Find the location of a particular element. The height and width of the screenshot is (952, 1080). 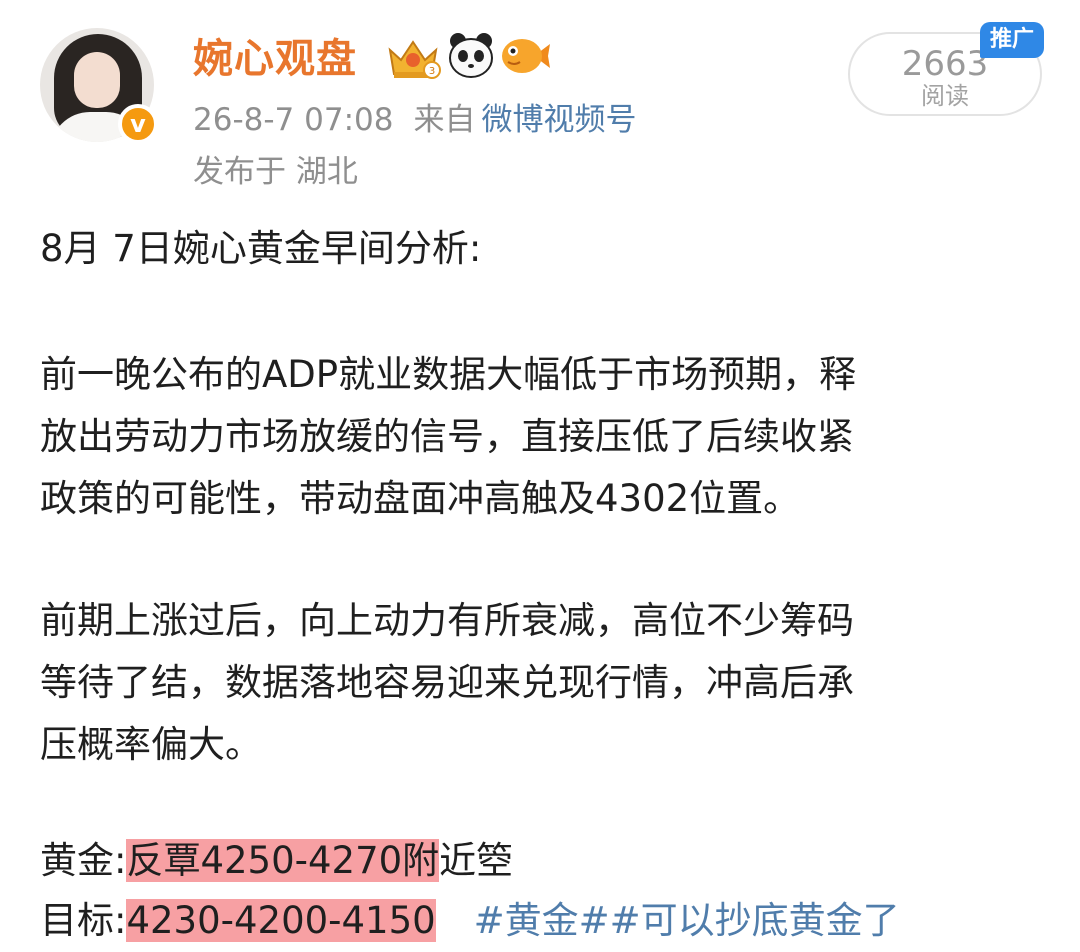

fish-icon is located at coordinates (526, 56).